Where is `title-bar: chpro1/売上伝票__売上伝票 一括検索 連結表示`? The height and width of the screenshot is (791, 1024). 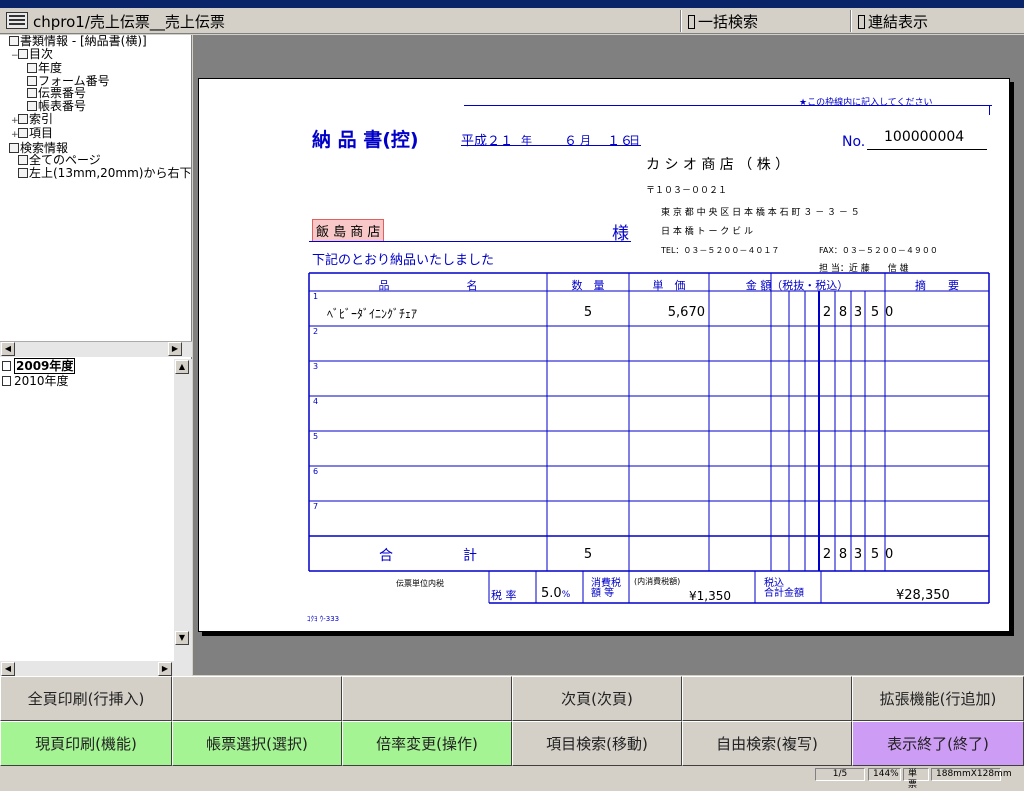
title-bar: chpro1/売上伝票__売上伝票 一括検索 連結表示 is located at coordinates (512, 21).